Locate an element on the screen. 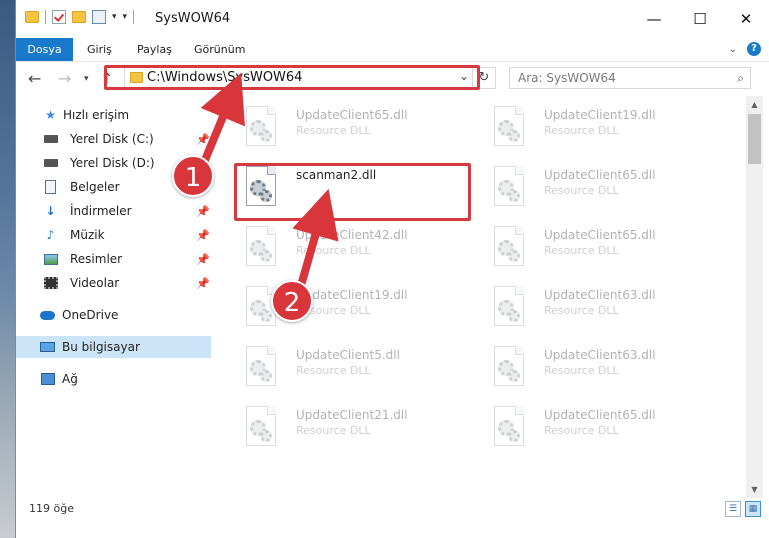 Image resolution: width=769 pixels, height=538 pixels. search-input: Ara: SysWOW64 ⌕ is located at coordinates (630, 78).